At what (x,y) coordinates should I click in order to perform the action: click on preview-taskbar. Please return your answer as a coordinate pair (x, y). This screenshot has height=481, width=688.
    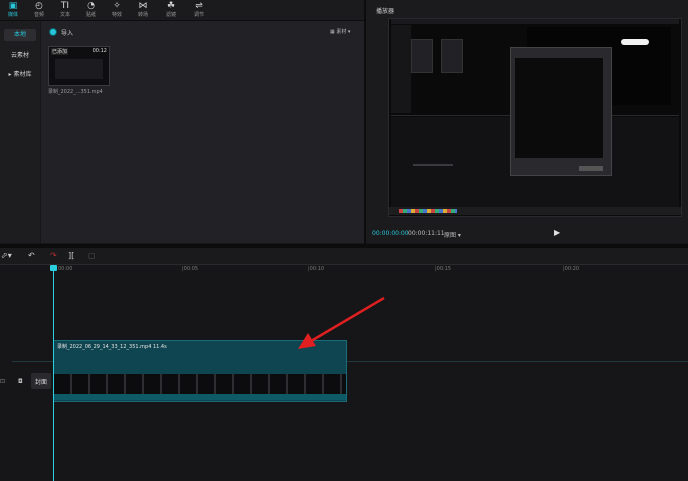
    Looking at the image, I should click on (535, 211).